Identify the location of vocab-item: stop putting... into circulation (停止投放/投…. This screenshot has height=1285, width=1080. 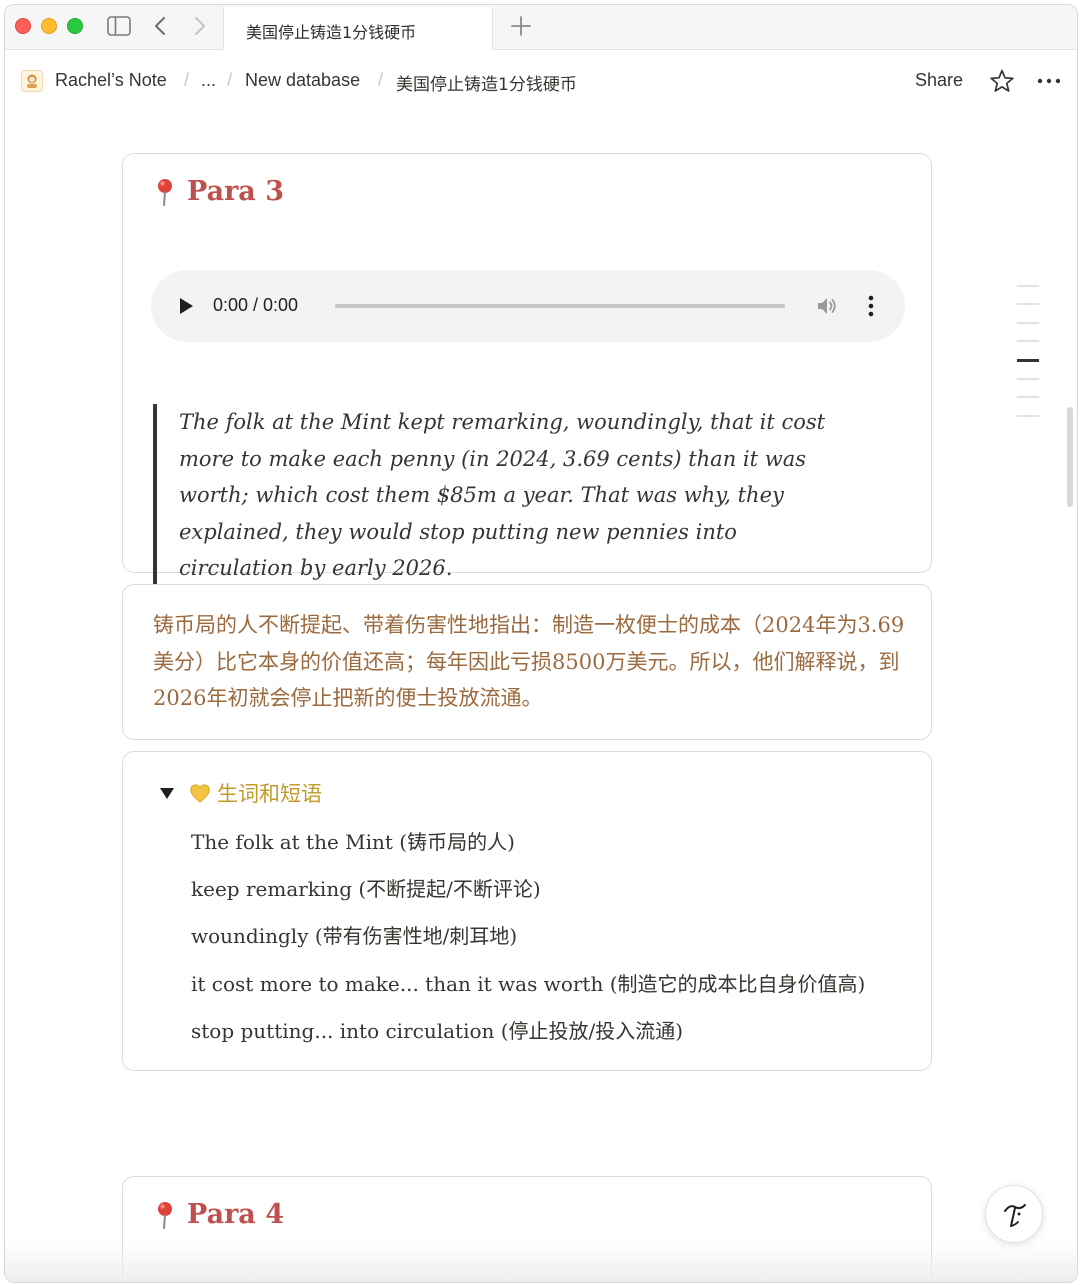
(437, 1030).